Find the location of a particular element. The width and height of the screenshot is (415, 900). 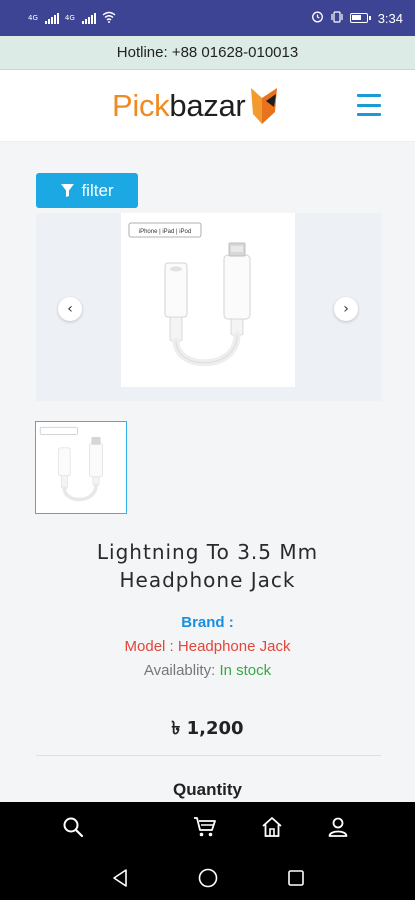

product-thumbnail is located at coordinates (81, 467).